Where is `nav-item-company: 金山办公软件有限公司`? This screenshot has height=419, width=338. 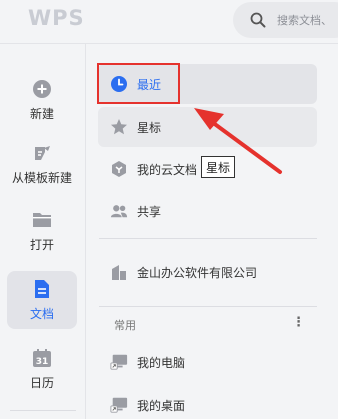 nav-item-company: 金山办公软件有限公司 is located at coordinates (207, 272).